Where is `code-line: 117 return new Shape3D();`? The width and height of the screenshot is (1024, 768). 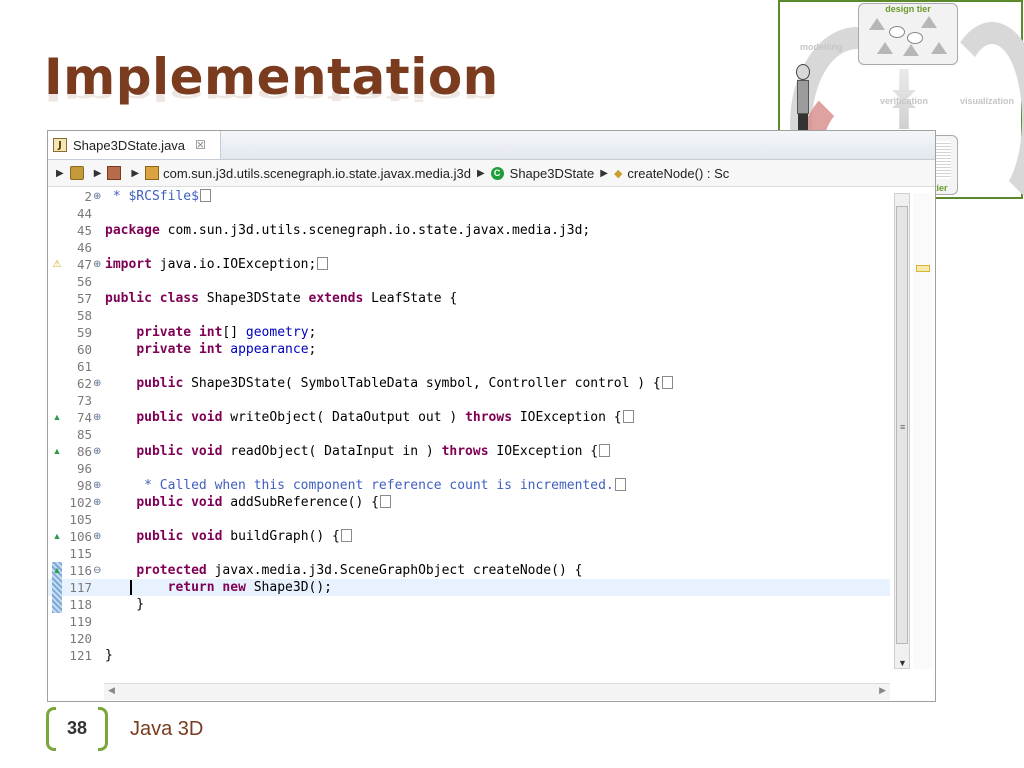
code-line: 117 return new Shape3D(); is located at coordinates (469, 587).